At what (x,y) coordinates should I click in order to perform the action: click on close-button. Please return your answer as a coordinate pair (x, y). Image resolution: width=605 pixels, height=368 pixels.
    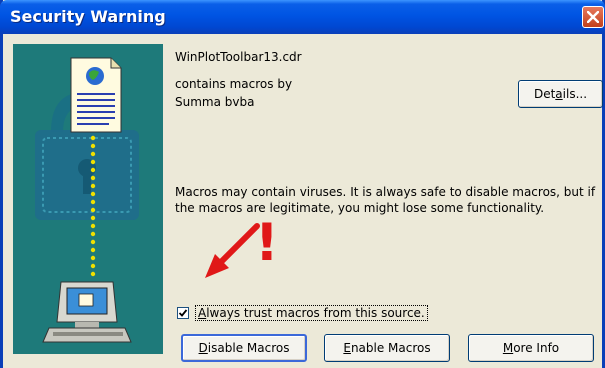
    Looking at the image, I should click on (593, 17).